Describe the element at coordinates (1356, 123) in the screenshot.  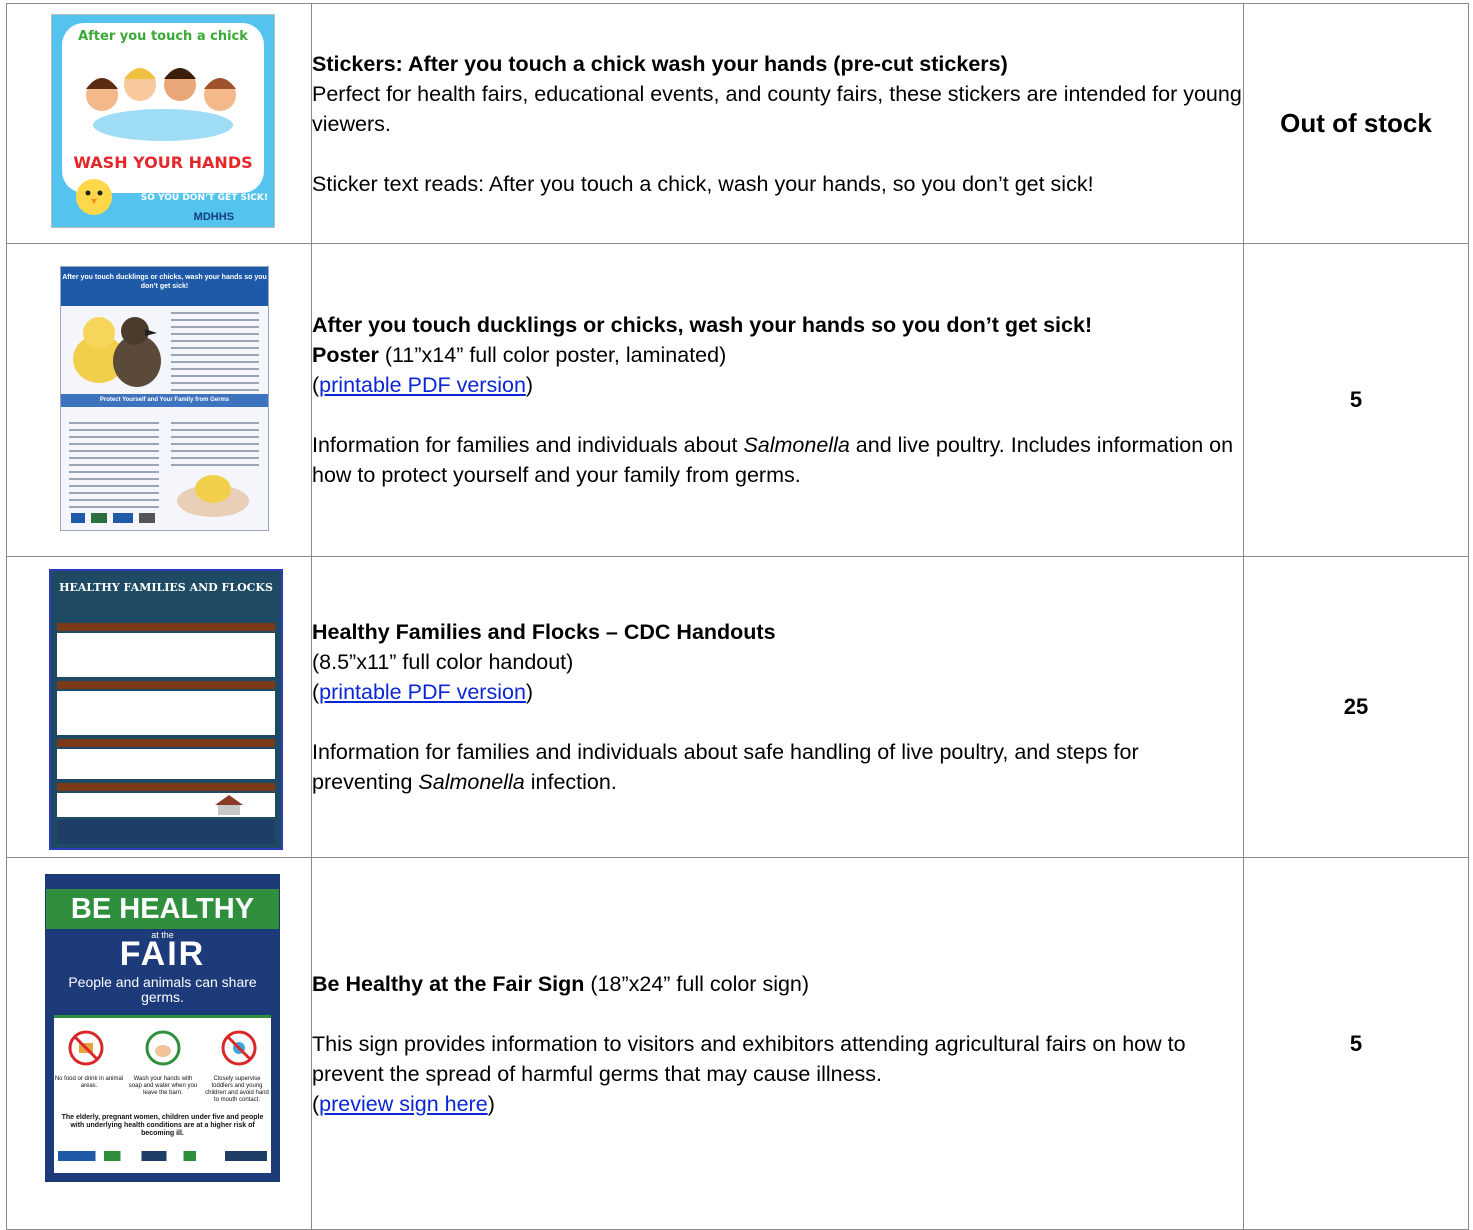
I see `quantity-cell: Out of stock` at that location.